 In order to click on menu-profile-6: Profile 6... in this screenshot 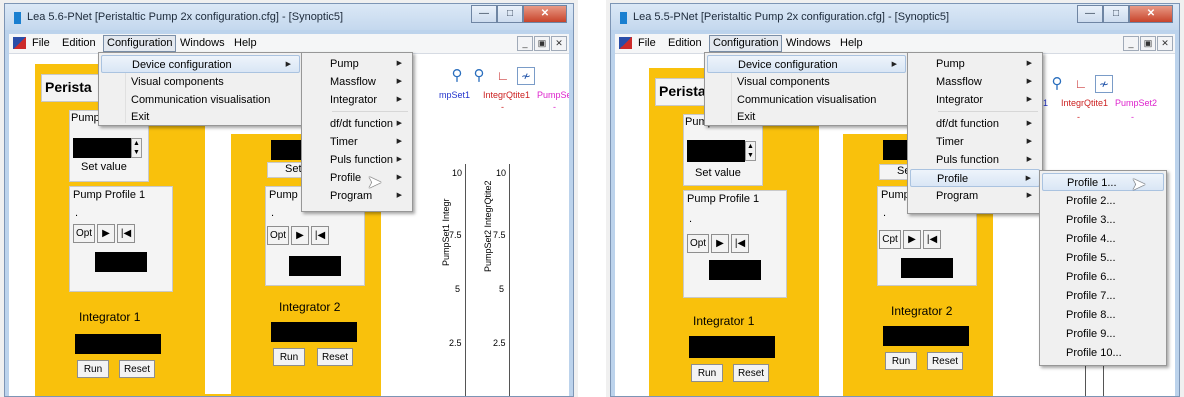, I will do `click(1103, 277)`.